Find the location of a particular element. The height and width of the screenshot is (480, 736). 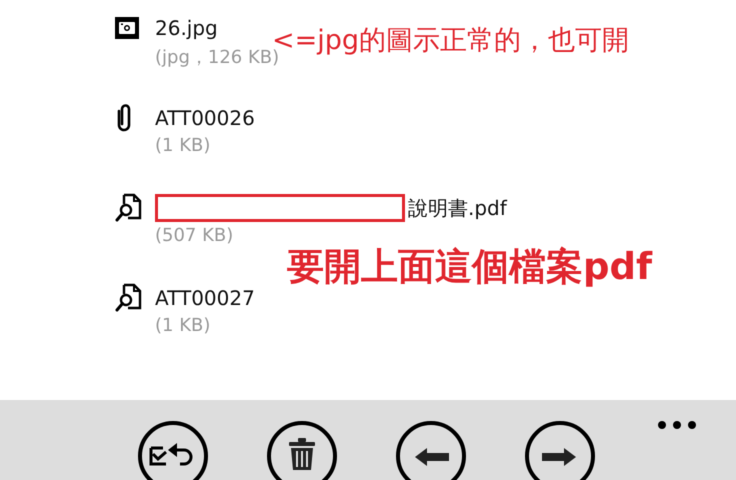

file-size: (507 KB) is located at coordinates (194, 235).